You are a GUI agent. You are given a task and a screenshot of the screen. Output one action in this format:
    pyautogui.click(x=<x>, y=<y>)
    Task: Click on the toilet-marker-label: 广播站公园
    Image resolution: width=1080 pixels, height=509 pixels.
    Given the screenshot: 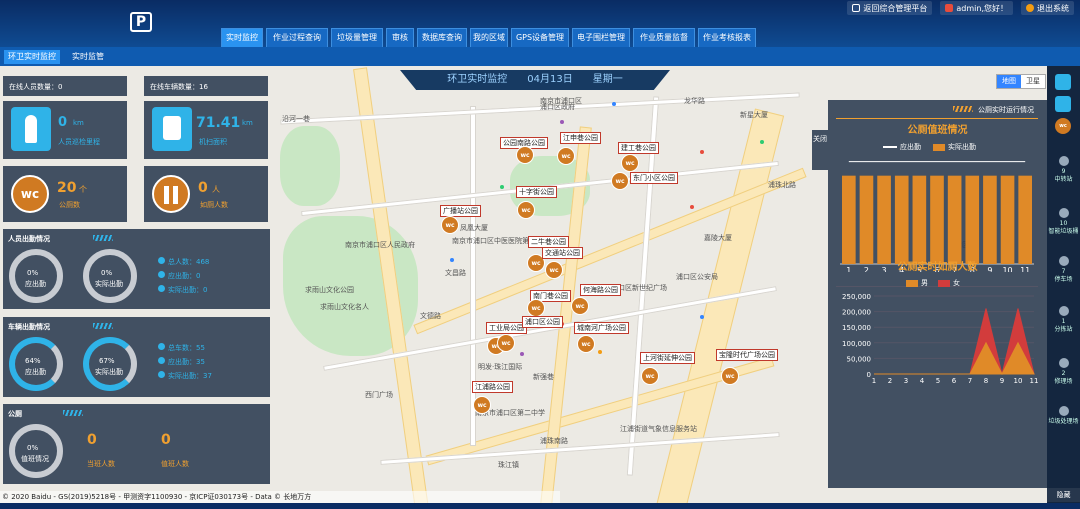 What is the action you would take?
    pyautogui.click(x=460, y=211)
    